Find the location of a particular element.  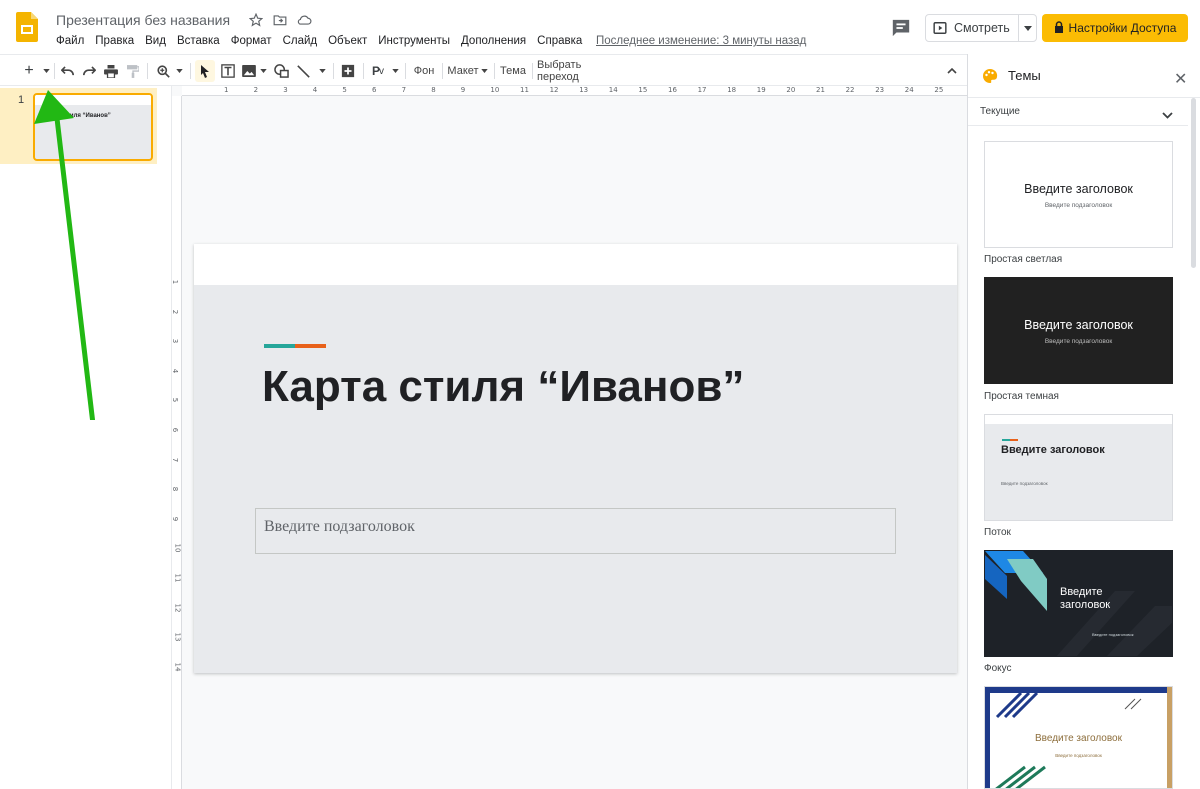

menu-file: Файл is located at coordinates (70, 41).